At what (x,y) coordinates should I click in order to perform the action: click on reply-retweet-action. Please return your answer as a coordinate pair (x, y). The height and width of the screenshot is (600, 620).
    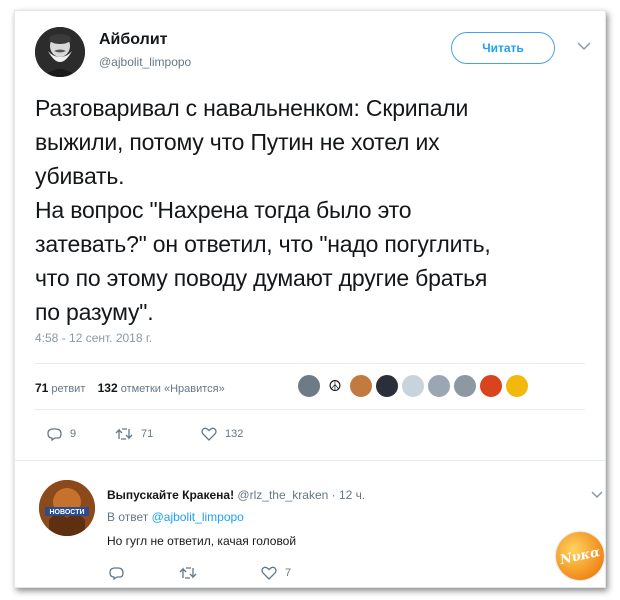
    Looking at the image, I should click on (220, 573).